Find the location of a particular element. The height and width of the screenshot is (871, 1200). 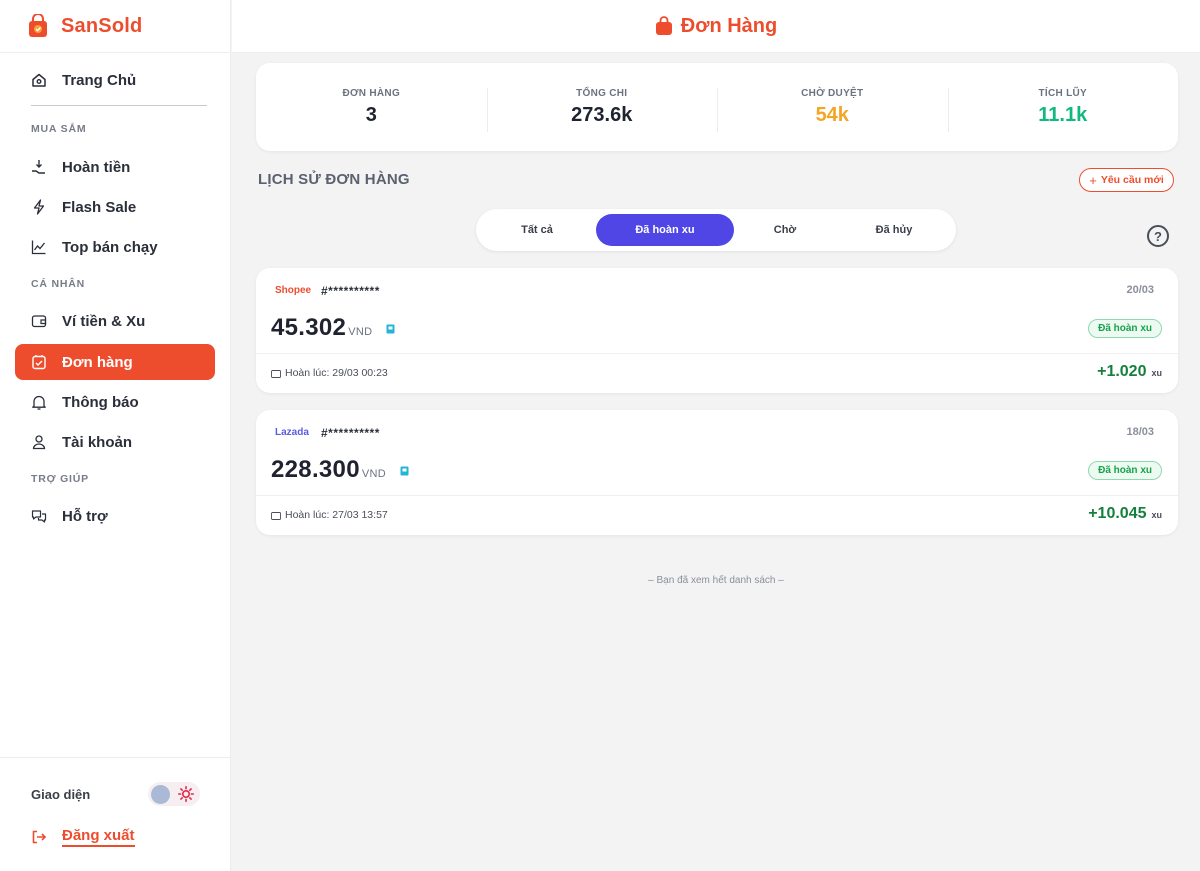

coins-value: +1.020 is located at coordinates (1122, 371).